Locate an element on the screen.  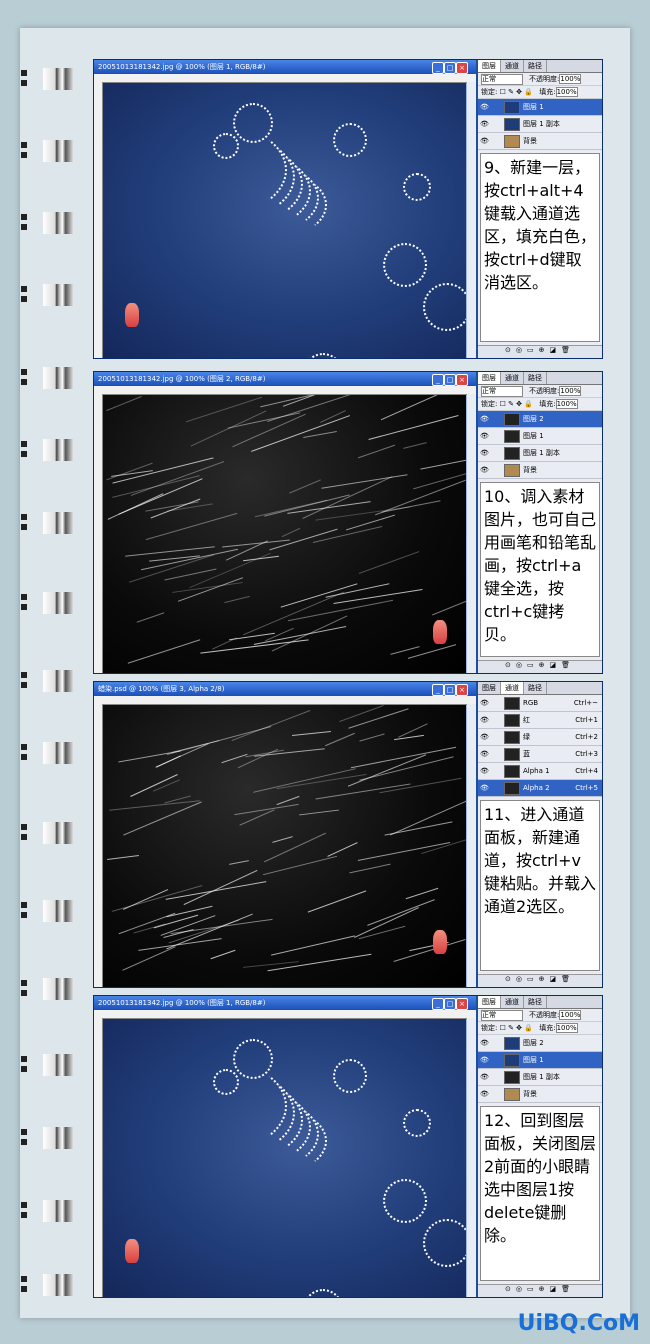
layer-name: 背景 is located at coordinates (530, 1094).